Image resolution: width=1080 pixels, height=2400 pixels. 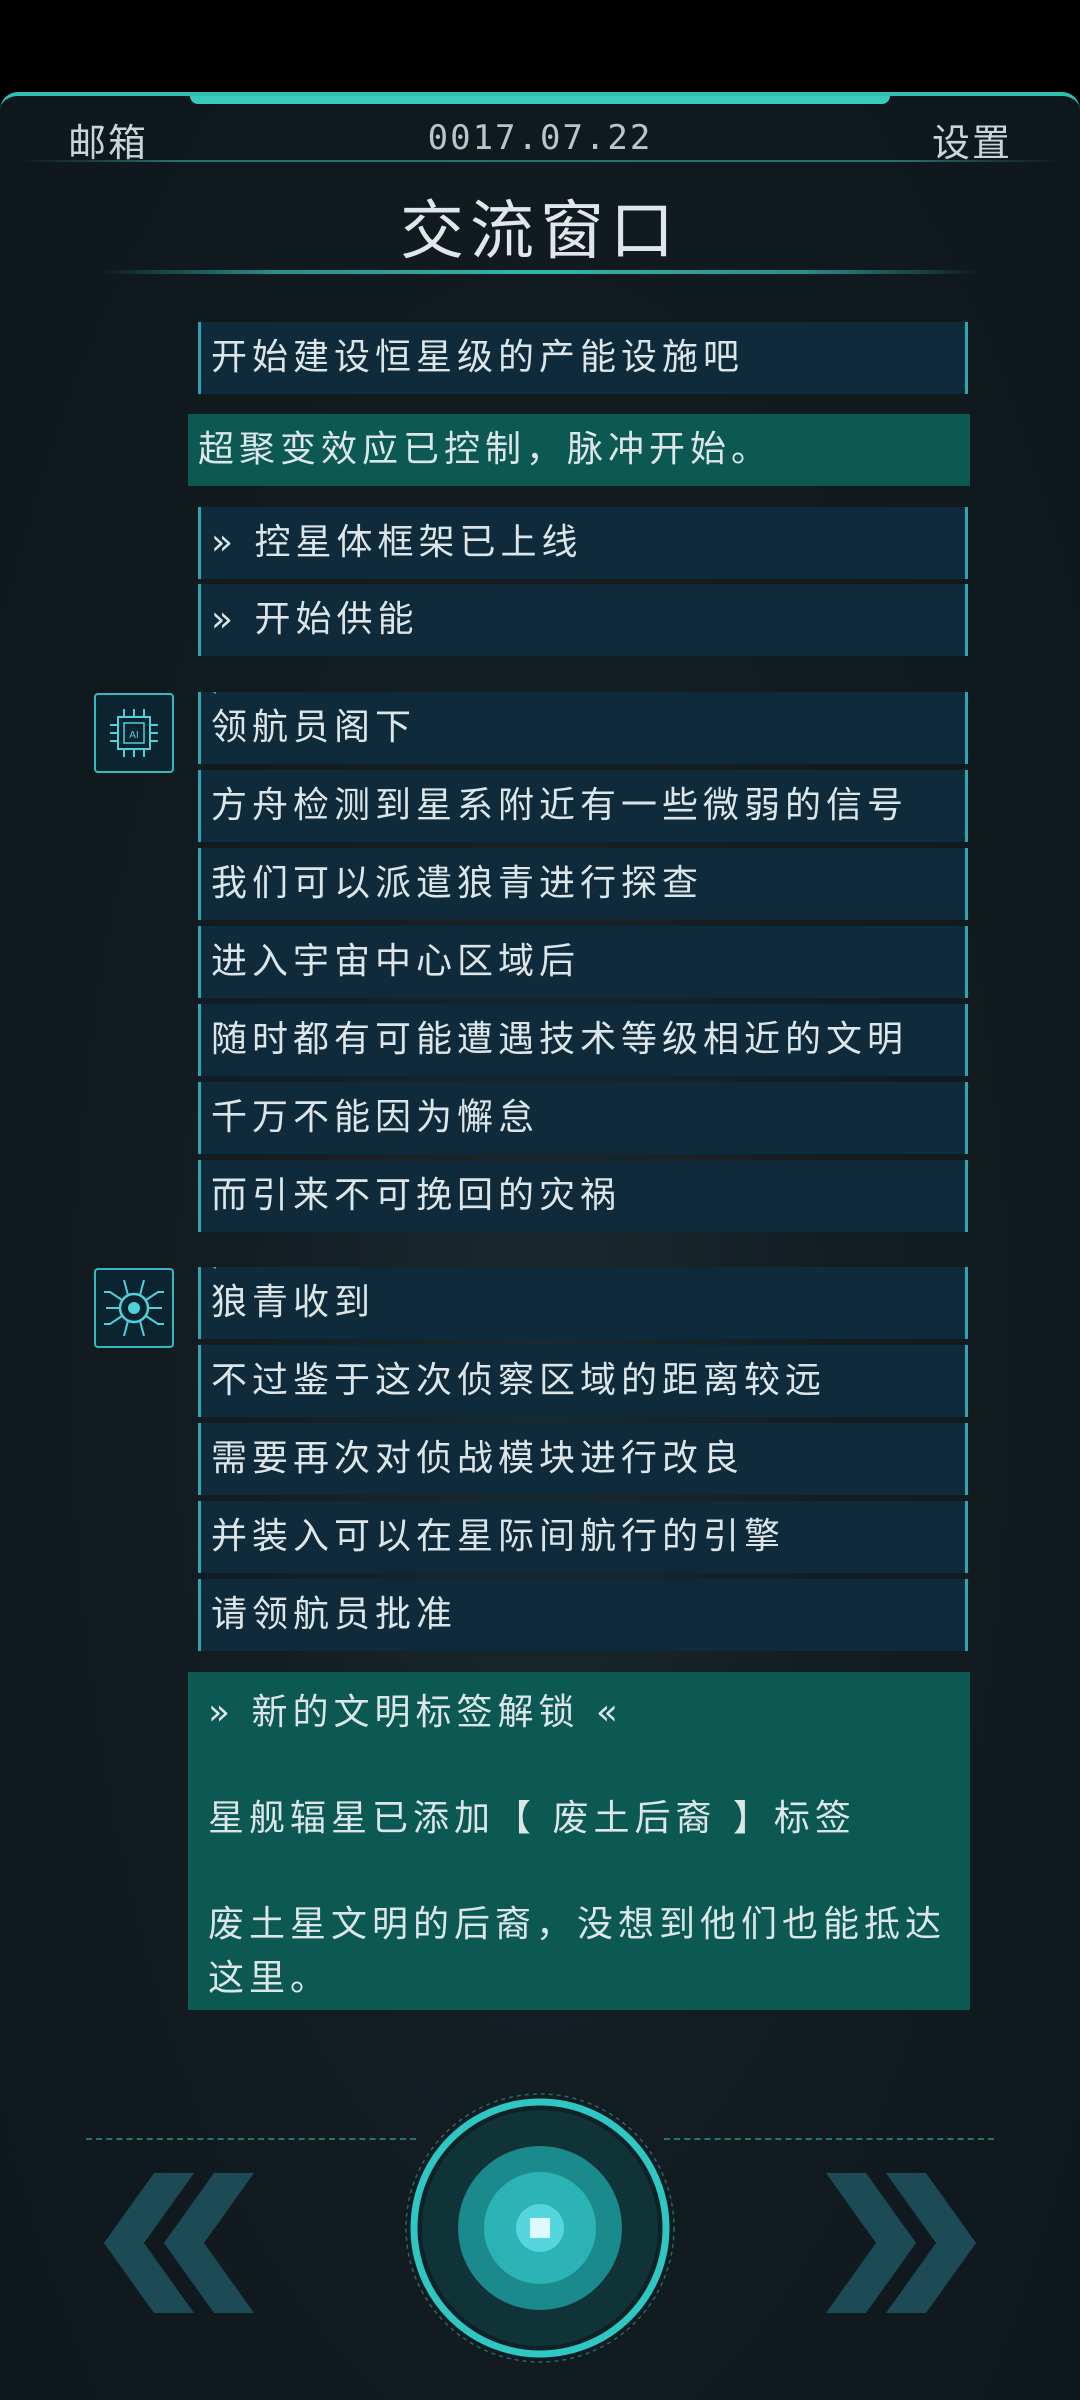 I want to click on message-row: 需要再次对侦战模块进行改良, so click(x=583, y=1459).